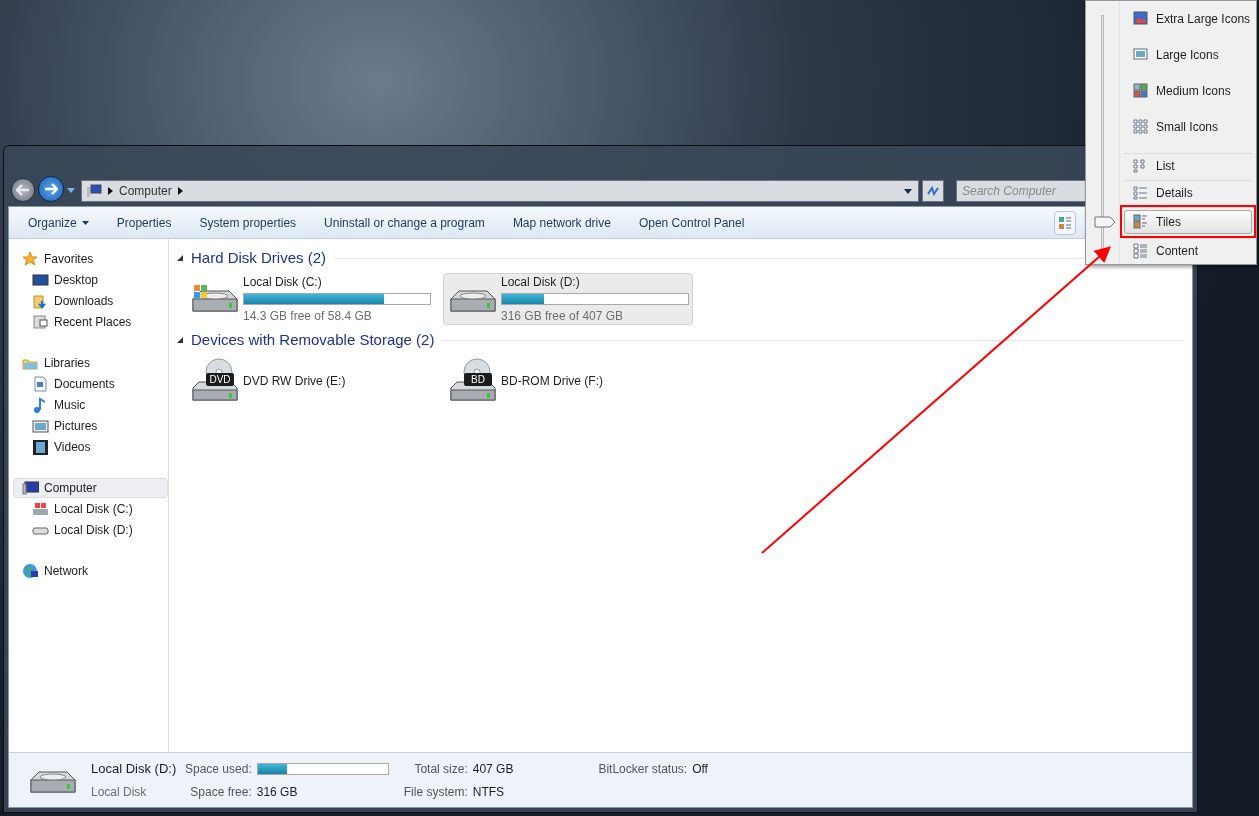 The image size is (1259, 816). I want to click on forward-arrow-icon, so click(51, 189).